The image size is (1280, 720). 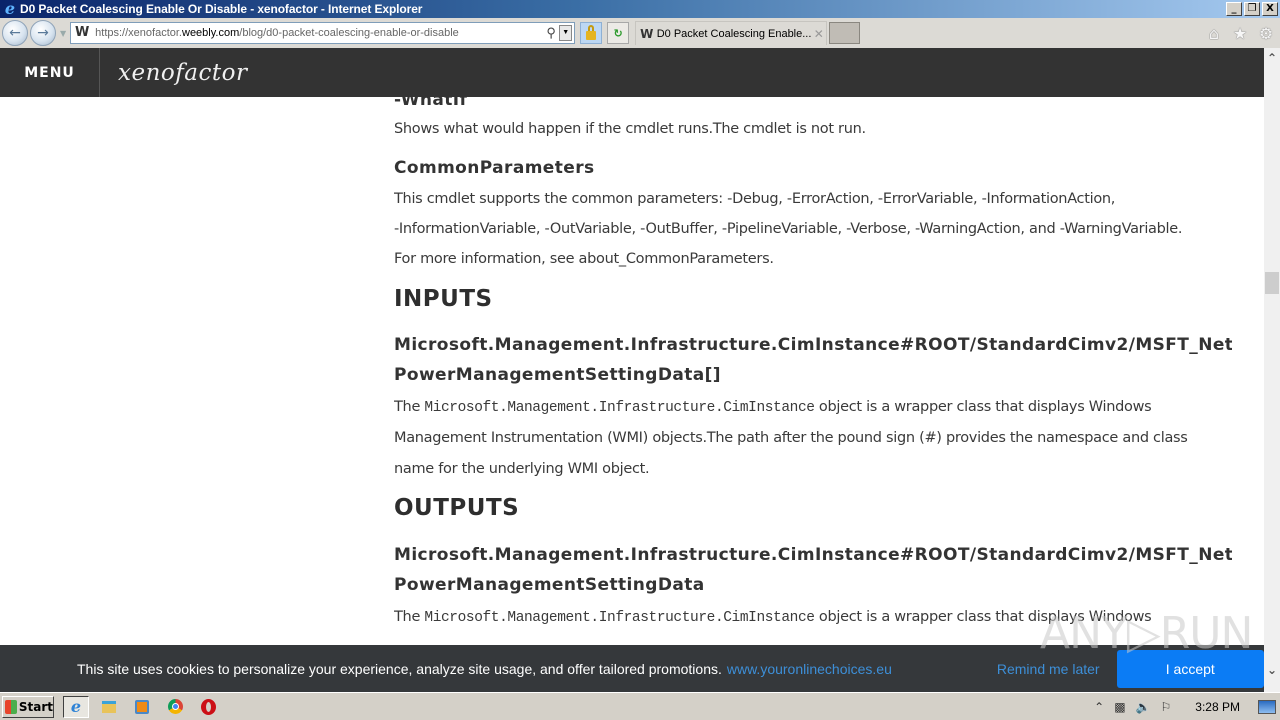 What do you see at coordinates (647, 33) in the screenshot?
I see `tab-favicon-icon: W` at bounding box center [647, 33].